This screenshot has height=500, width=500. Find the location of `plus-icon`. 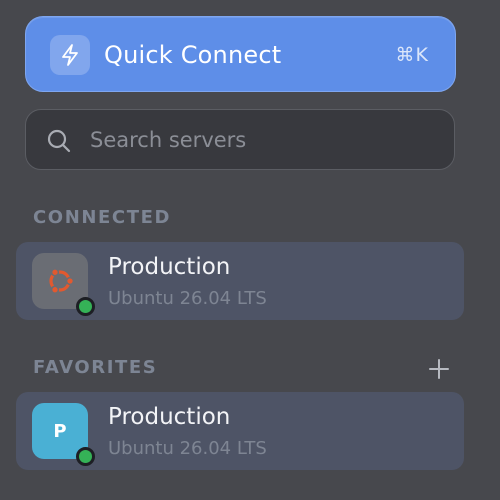

plus-icon is located at coordinates (439, 372).